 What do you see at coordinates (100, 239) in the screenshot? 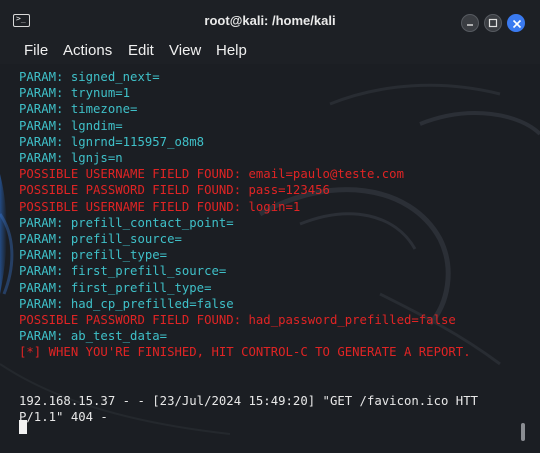
I see `terminal-line: PARAM: prefill_source=` at bounding box center [100, 239].